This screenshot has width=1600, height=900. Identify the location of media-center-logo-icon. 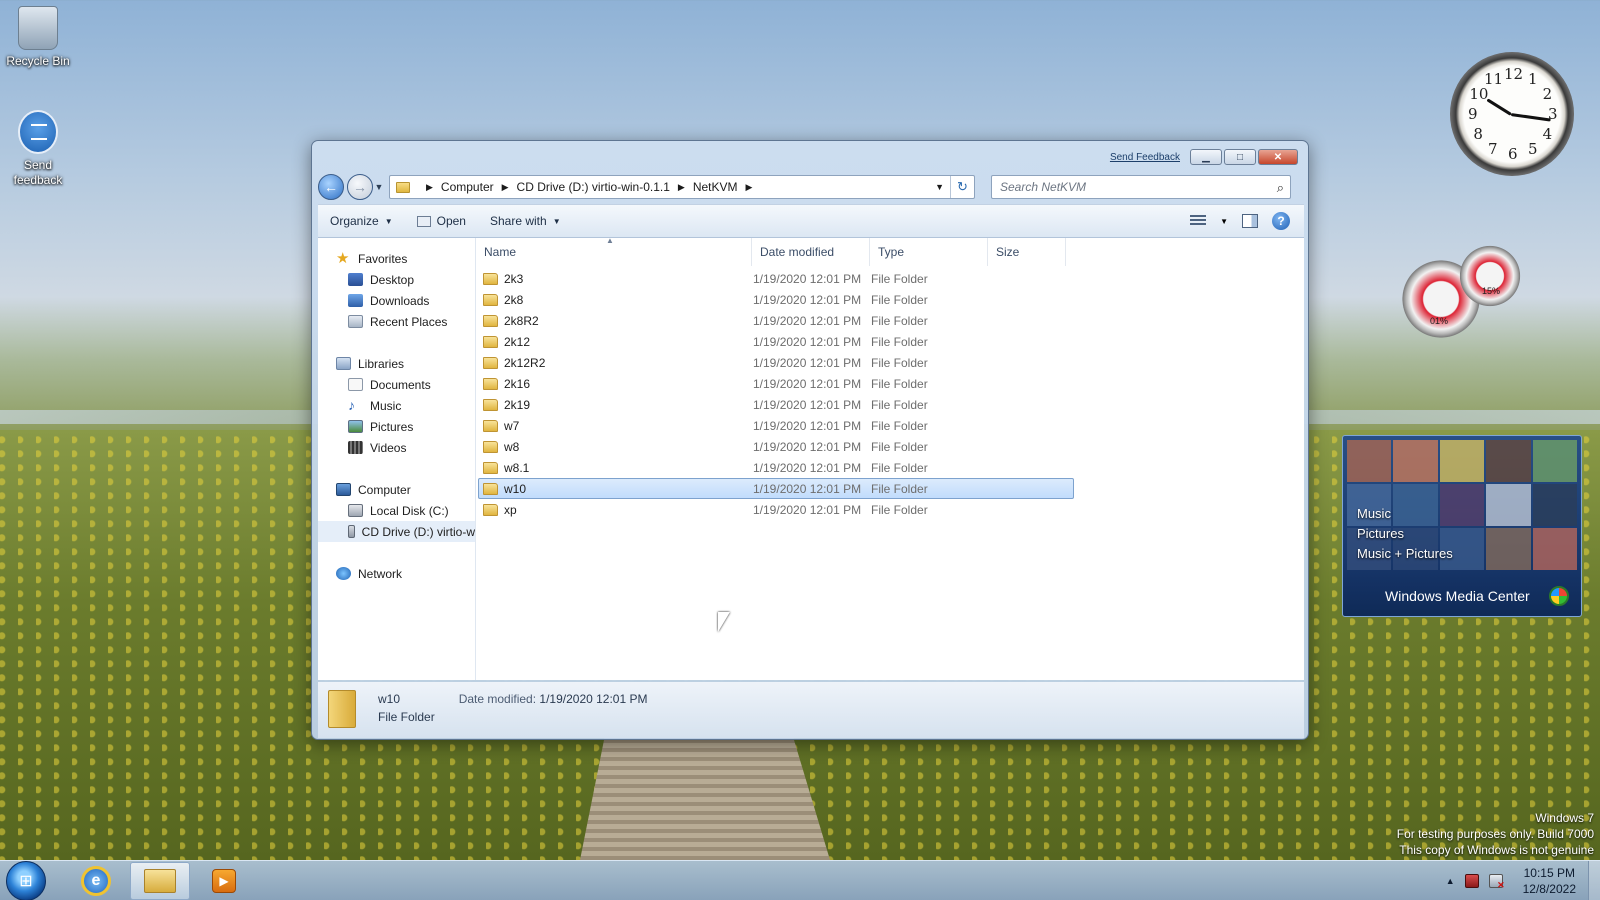
(1559, 596).